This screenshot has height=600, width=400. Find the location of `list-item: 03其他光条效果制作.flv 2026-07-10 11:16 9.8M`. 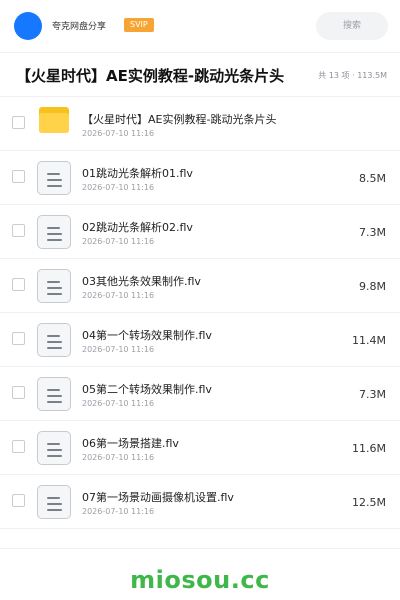

list-item: 03其他光条效果制作.flv 2026-07-10 11:16 9.8M is located at coordinates (200, 286).